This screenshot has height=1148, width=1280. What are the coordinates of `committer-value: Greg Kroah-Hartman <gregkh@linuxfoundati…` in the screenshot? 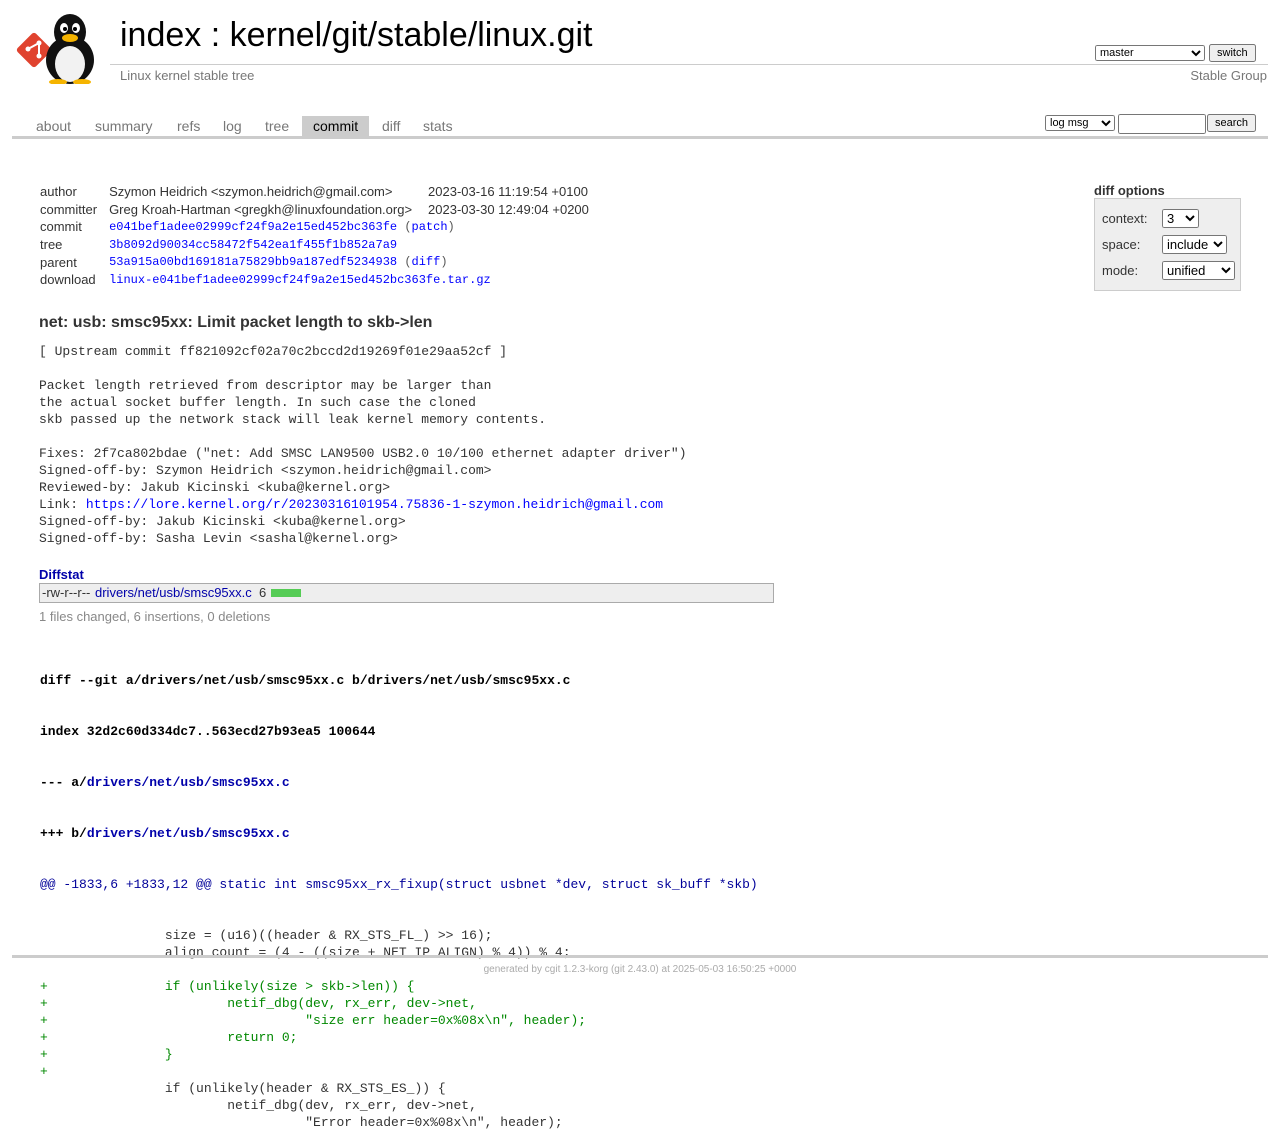 It's located at (261, 209).